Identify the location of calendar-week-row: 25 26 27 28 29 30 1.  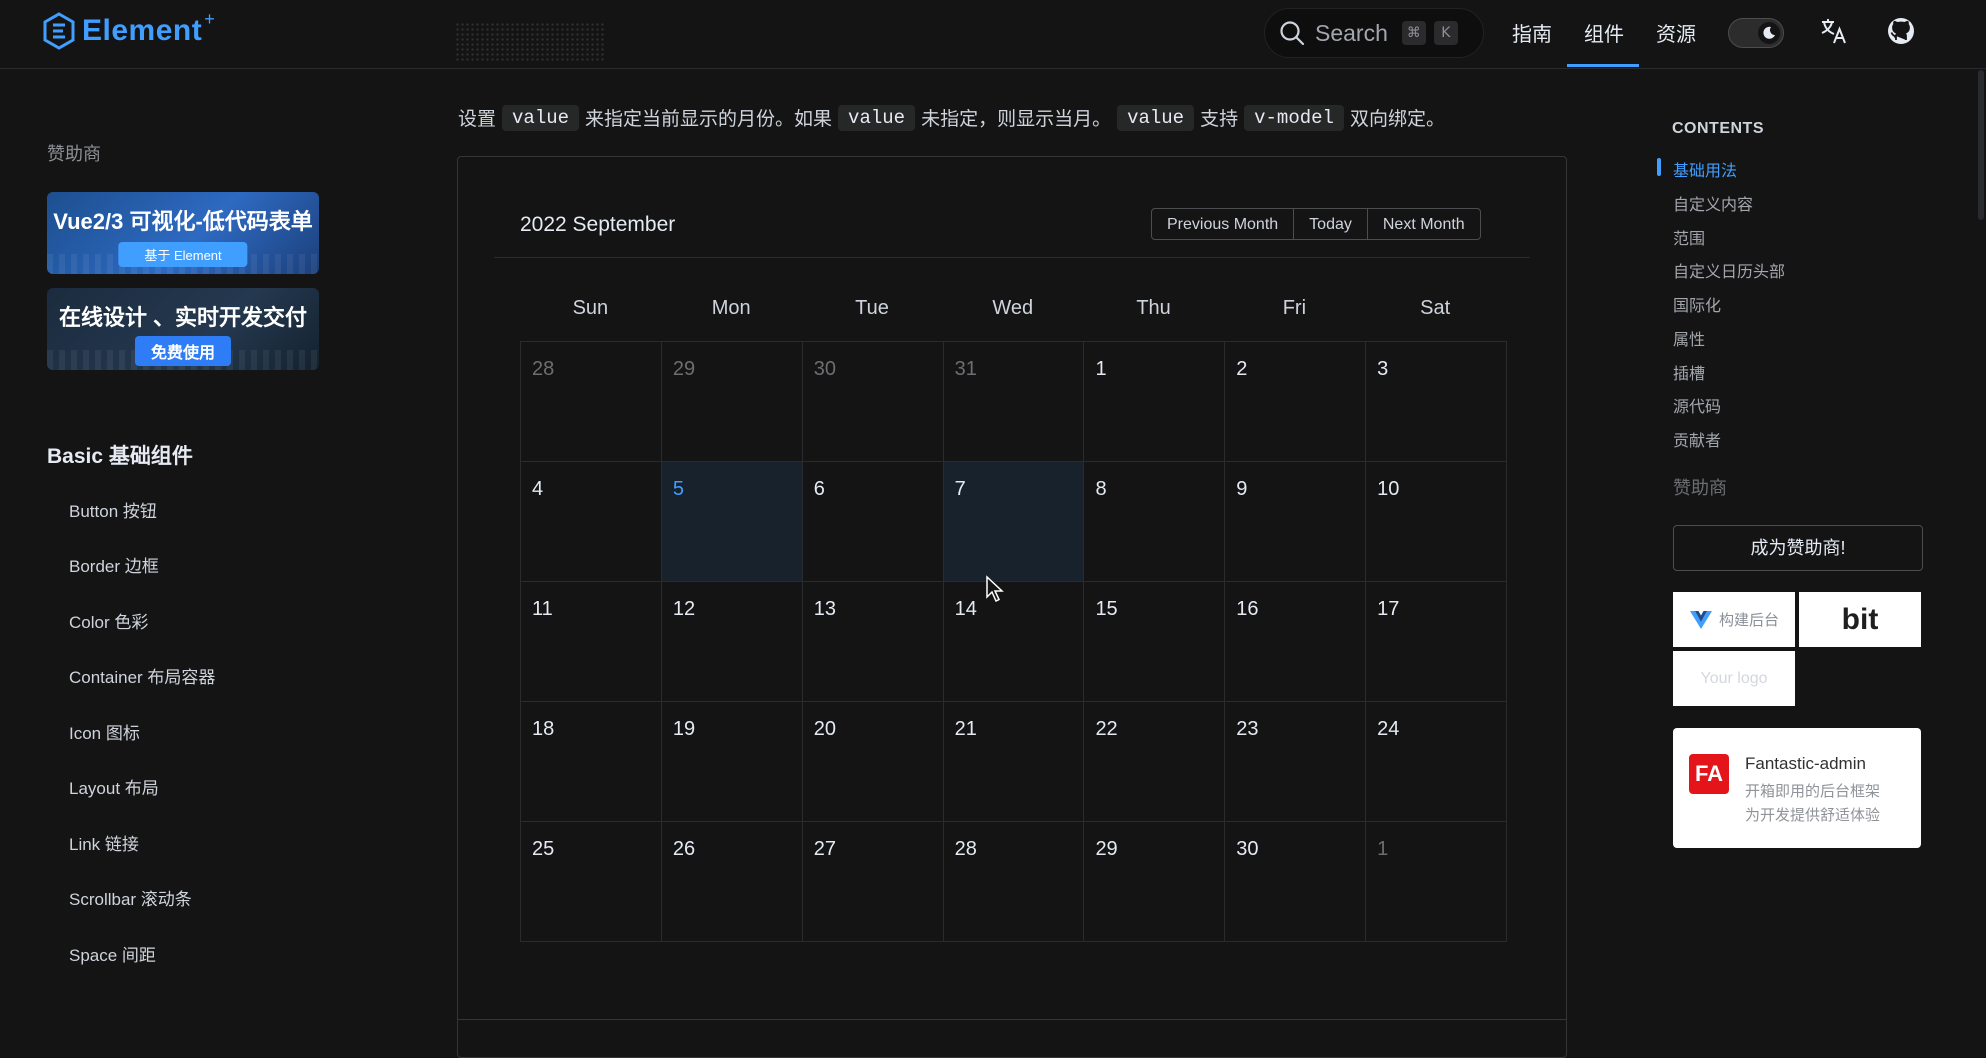
(1014, 882).